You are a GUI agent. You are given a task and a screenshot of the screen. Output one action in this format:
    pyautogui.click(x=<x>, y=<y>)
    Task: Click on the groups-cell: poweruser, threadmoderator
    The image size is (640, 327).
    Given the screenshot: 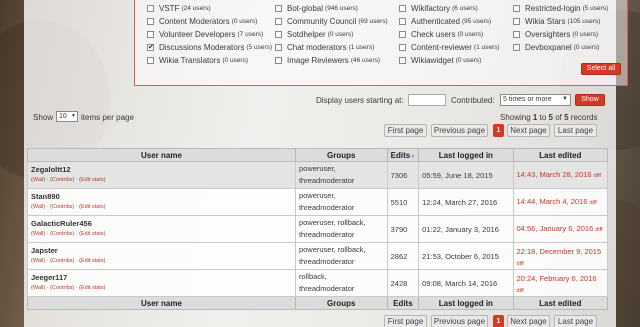 What is the action you would take?
    pyautogui.click(x=341, y=175)
    